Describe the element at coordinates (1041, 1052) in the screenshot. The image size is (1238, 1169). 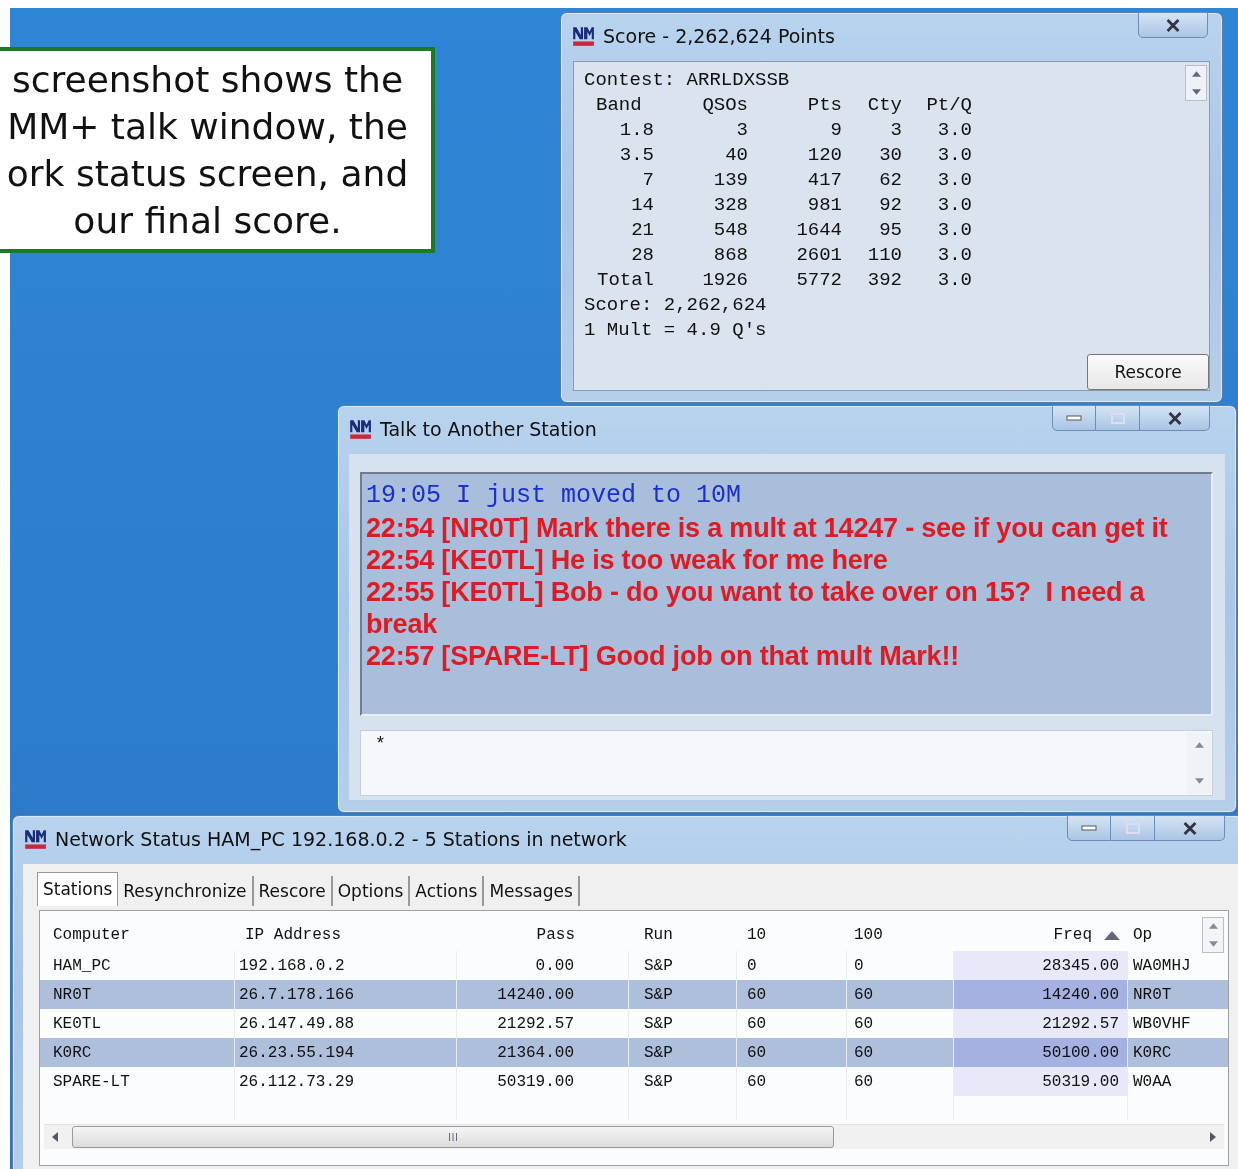
I see `table-cell: 50100.00` at that location.